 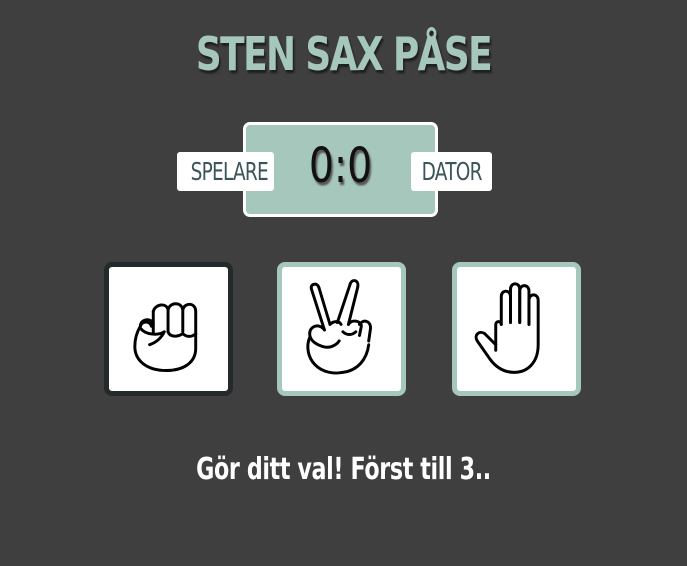 What do you see at coordinates (507, 328) in the screenshot?
I see `open-hand-icon` at bounding box center [507, 328].